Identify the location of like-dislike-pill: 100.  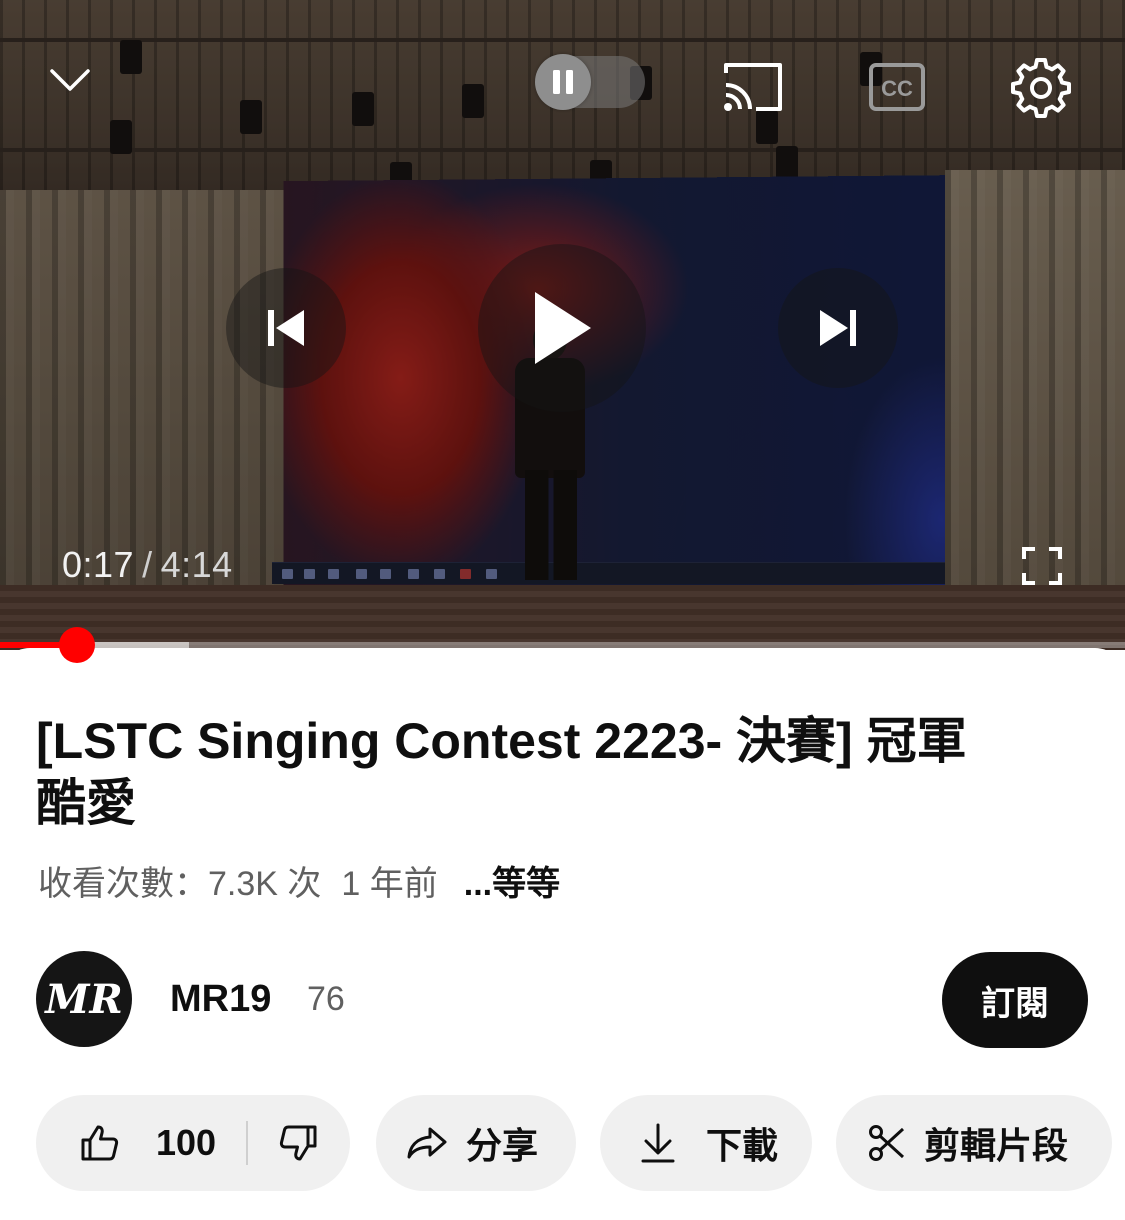
(193, 1143).